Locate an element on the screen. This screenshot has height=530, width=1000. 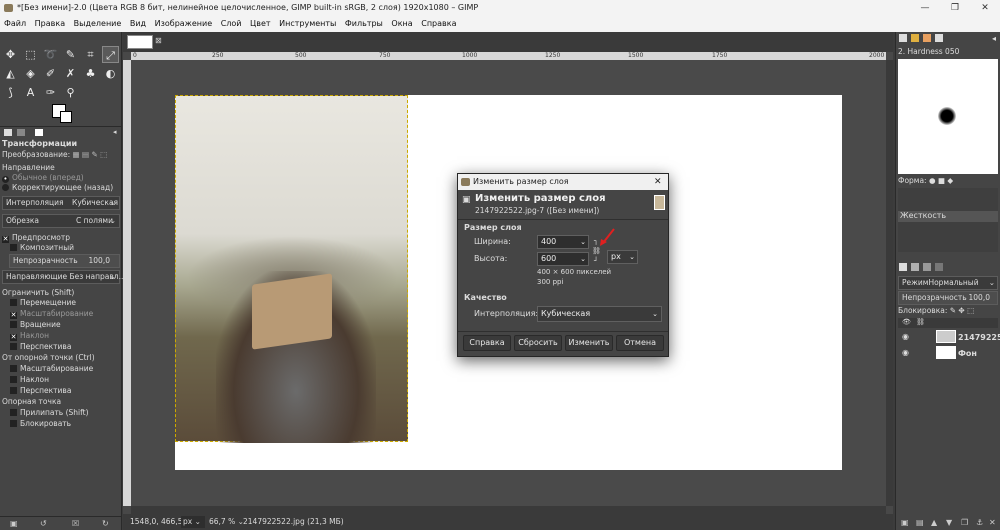
menu-filters: Фильтры is located at coordinates (364, 23).